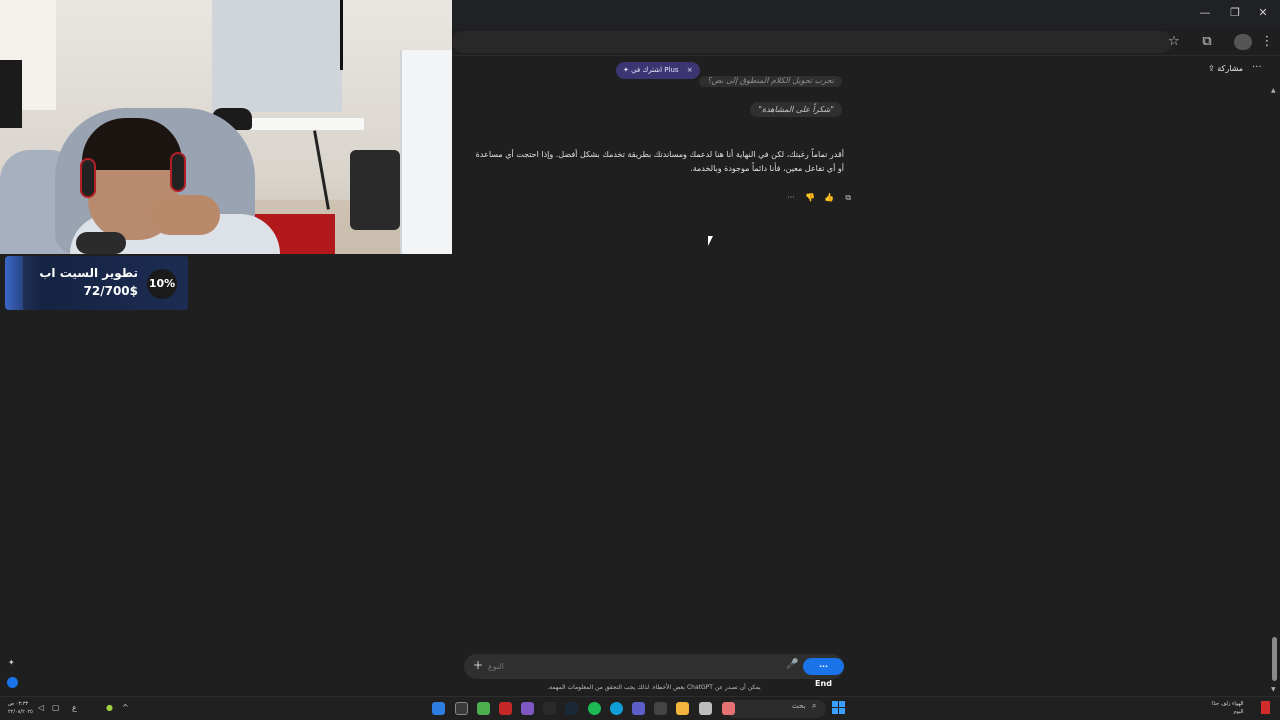 This screenshot has width=1280, height=720. Describe the element at coordinates (438, 708) in the screenshot. I see `chrome-app-icon` at that location.